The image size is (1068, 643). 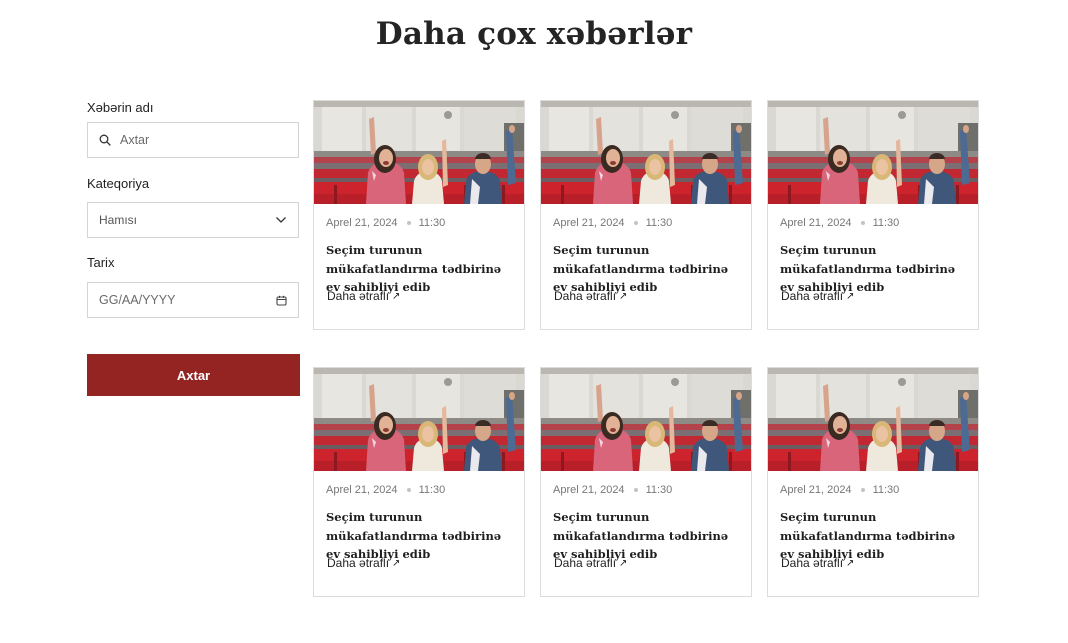 I want to click on search-field, so click(x=193, y=140).